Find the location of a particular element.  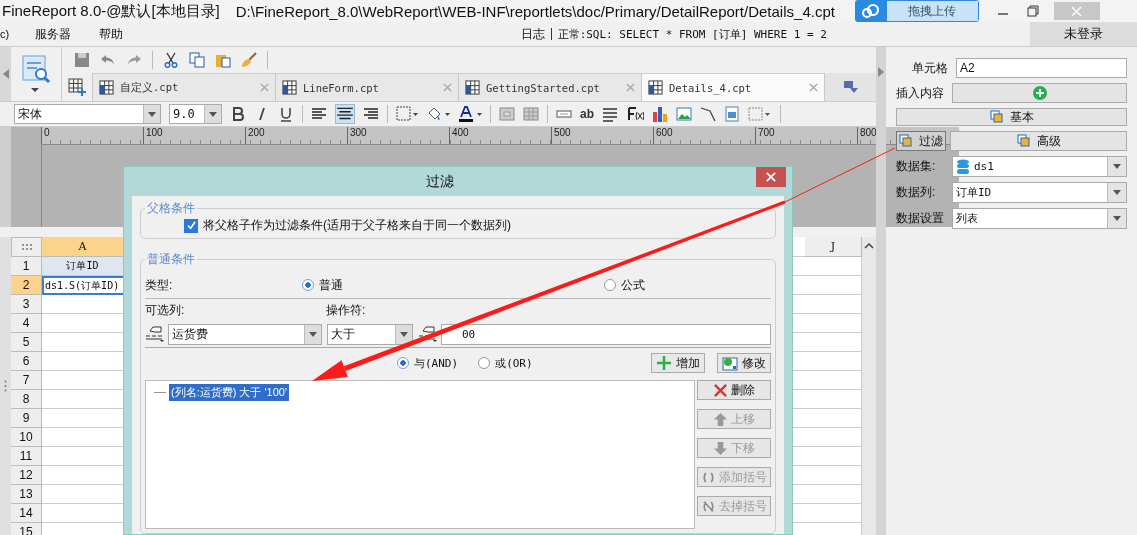

log-link: 日志 is located at coordinates (532, 34).